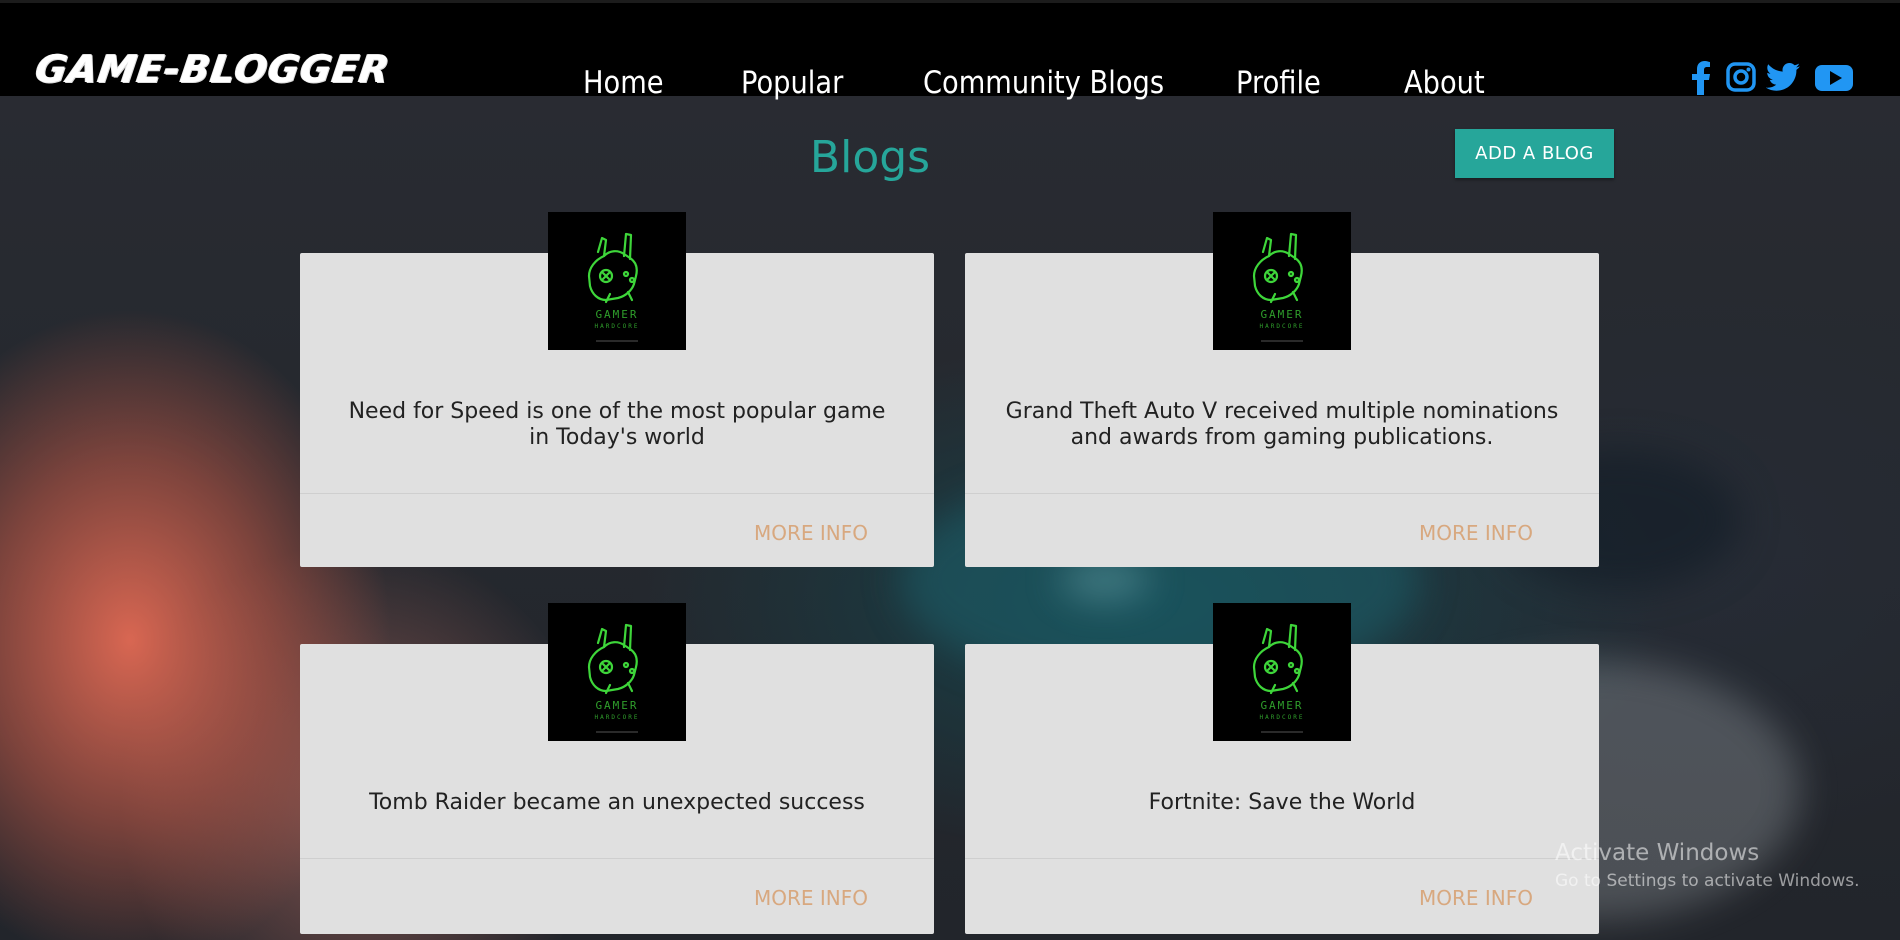 The image size is (1900, 940). I want to click on nav-popular: Popular, so click(792, 83).